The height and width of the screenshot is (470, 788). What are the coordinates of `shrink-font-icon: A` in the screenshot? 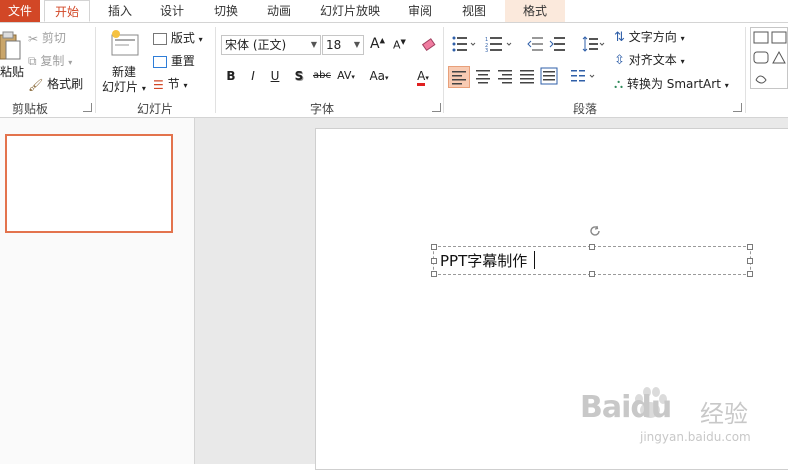 It's located at (397, 45).